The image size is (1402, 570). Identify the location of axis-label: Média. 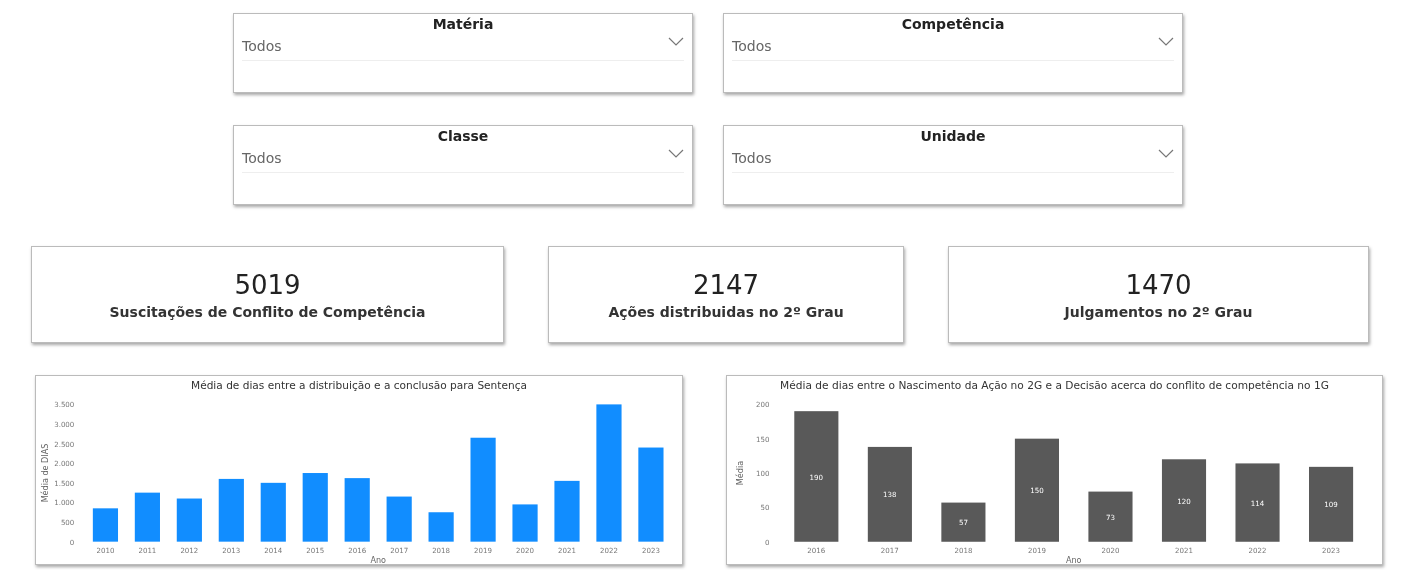
(740, 473).